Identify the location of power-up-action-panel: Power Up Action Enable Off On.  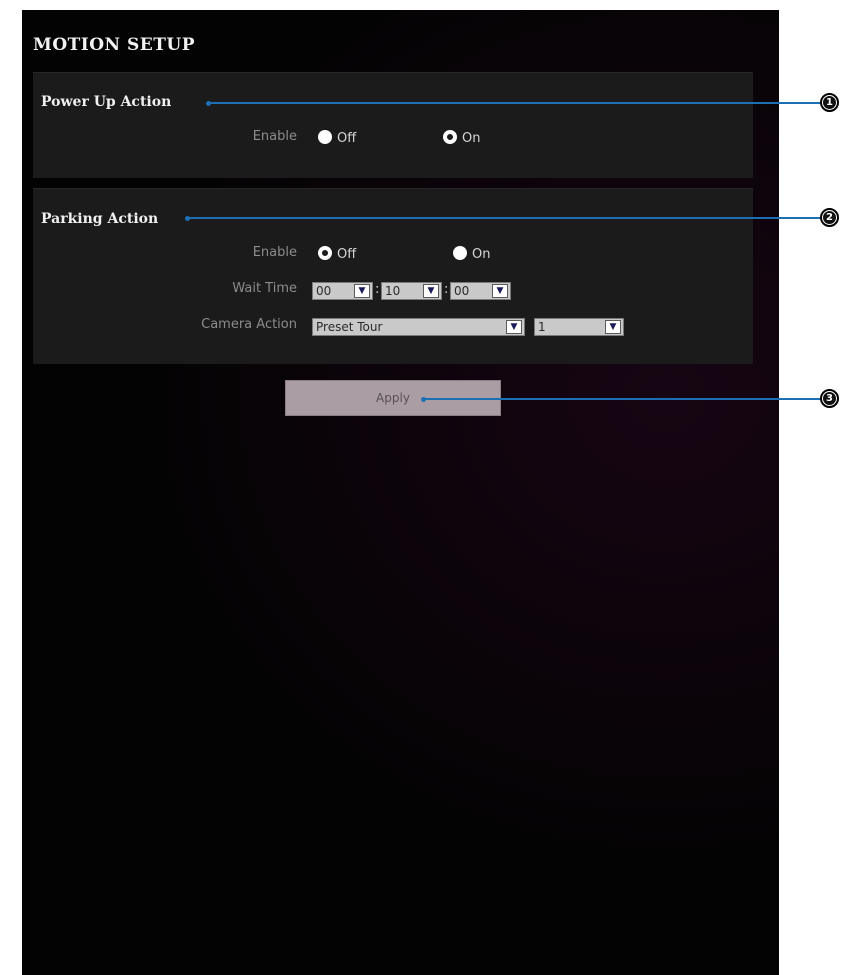
(393, 125).